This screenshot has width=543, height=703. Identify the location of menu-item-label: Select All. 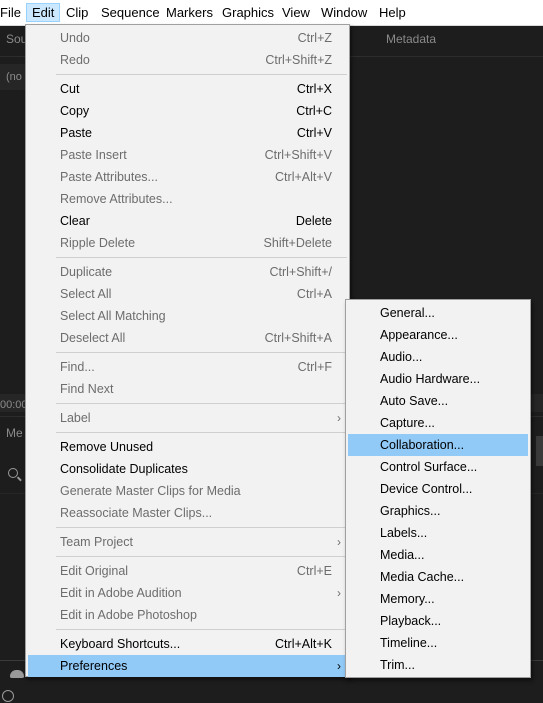
(86, 294).